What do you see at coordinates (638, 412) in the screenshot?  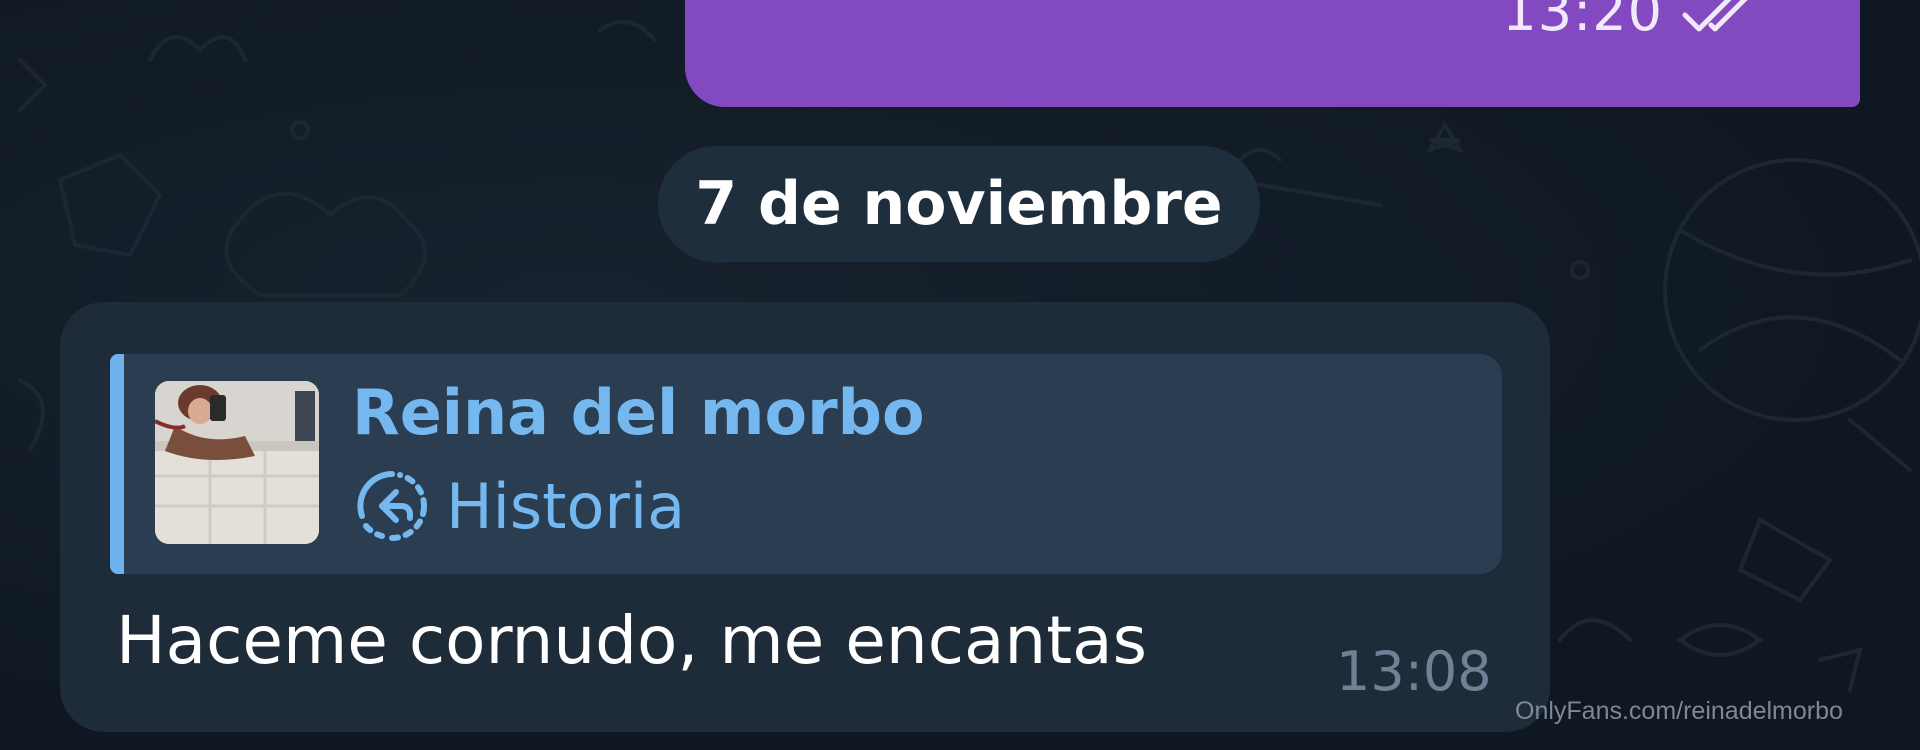 I see `reply-sender-name: Reina del morbo` at bounding box center [638, 412].